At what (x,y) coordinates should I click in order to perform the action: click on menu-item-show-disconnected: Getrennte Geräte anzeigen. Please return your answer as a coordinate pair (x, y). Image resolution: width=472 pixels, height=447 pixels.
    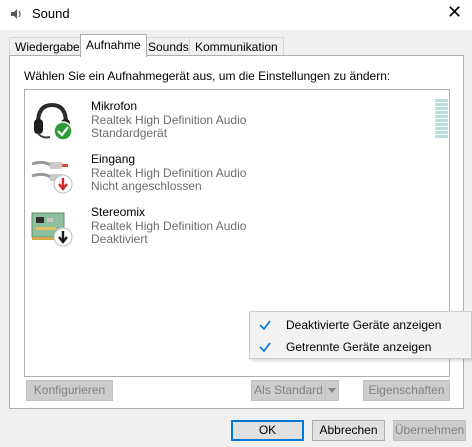
    Looking at the image, I should click on (360, 347).